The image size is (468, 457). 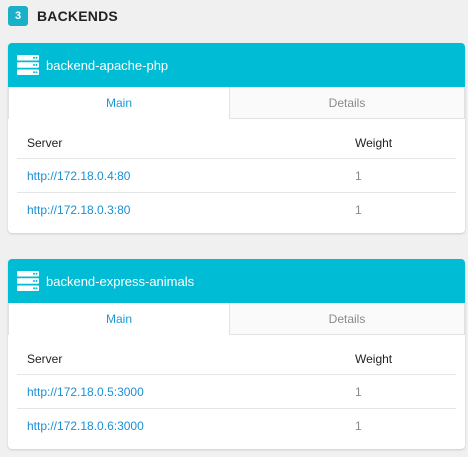 I want to click on table-row: http://172.18.0.5:3000 1, so click(x=236, y=392).